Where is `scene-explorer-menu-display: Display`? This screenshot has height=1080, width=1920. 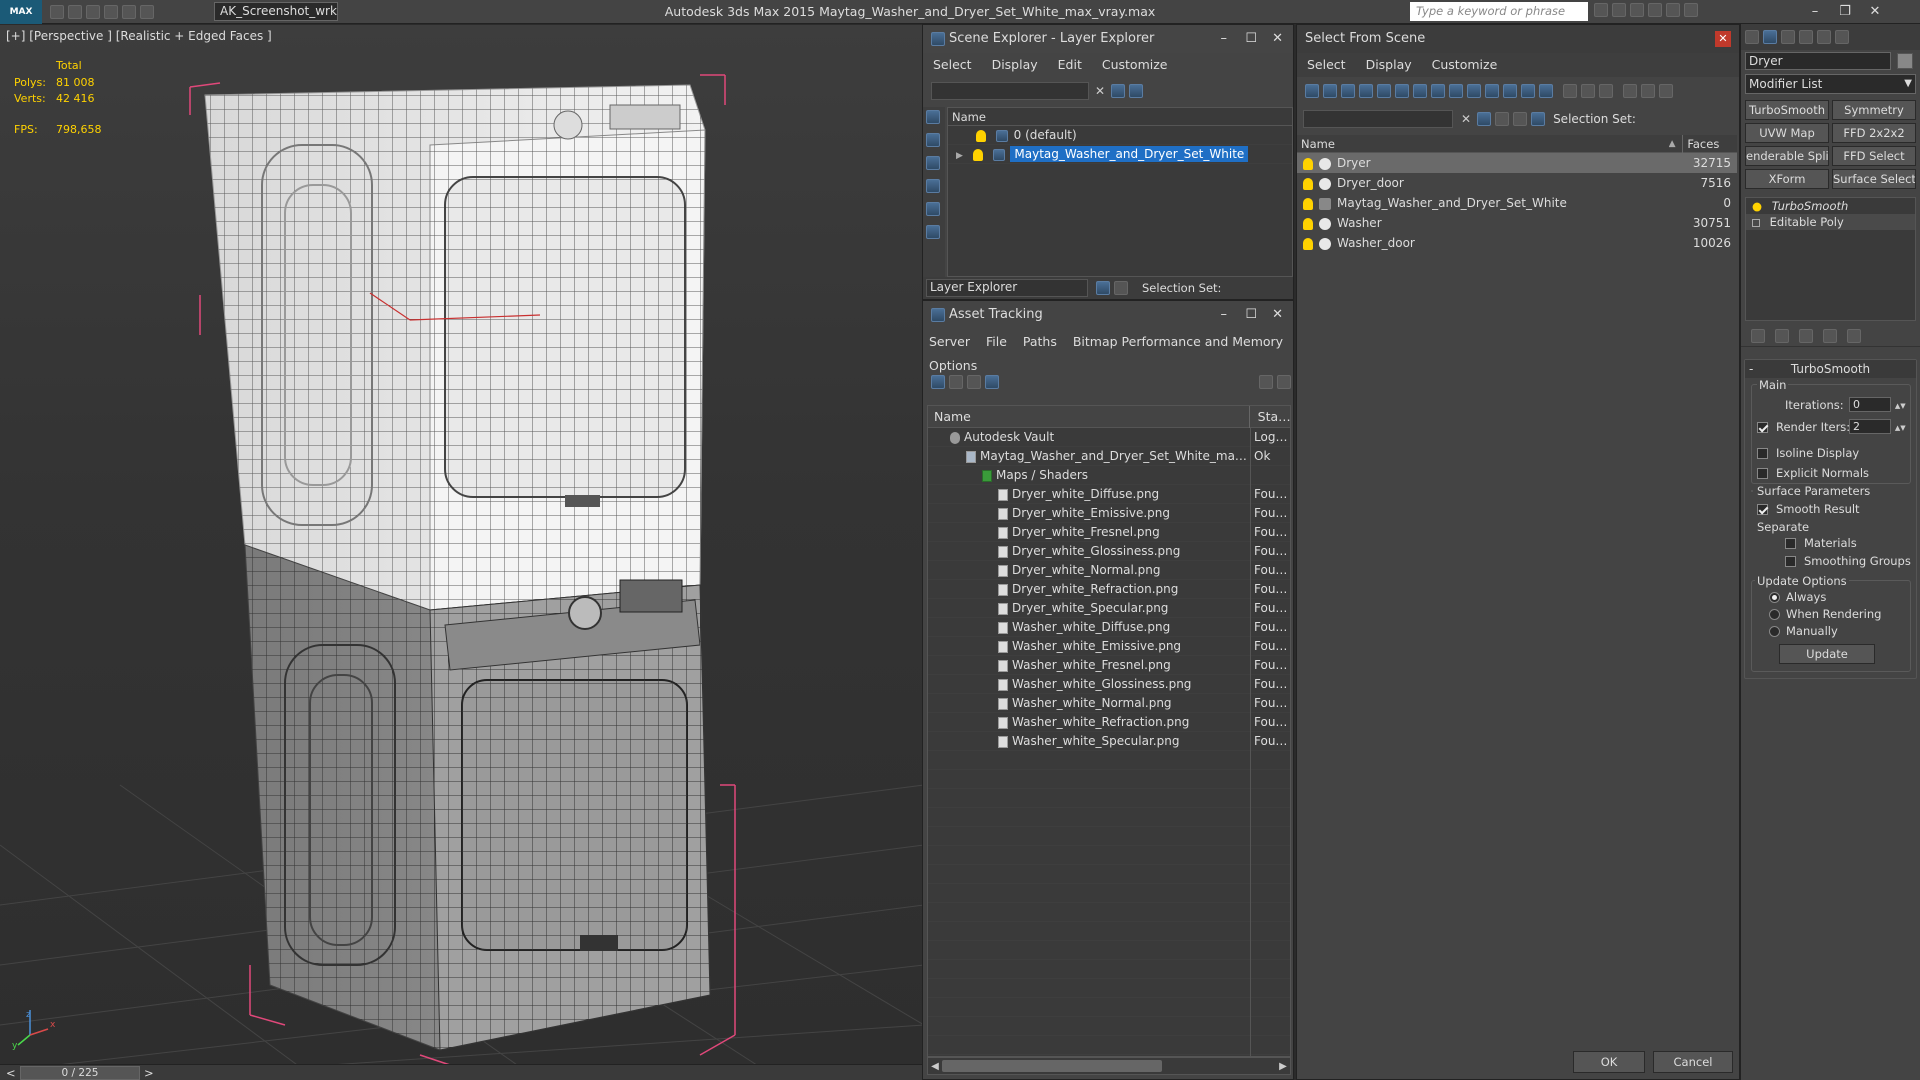 scene-explorer-menu-display: Display is located at coordinates (1015, 65).